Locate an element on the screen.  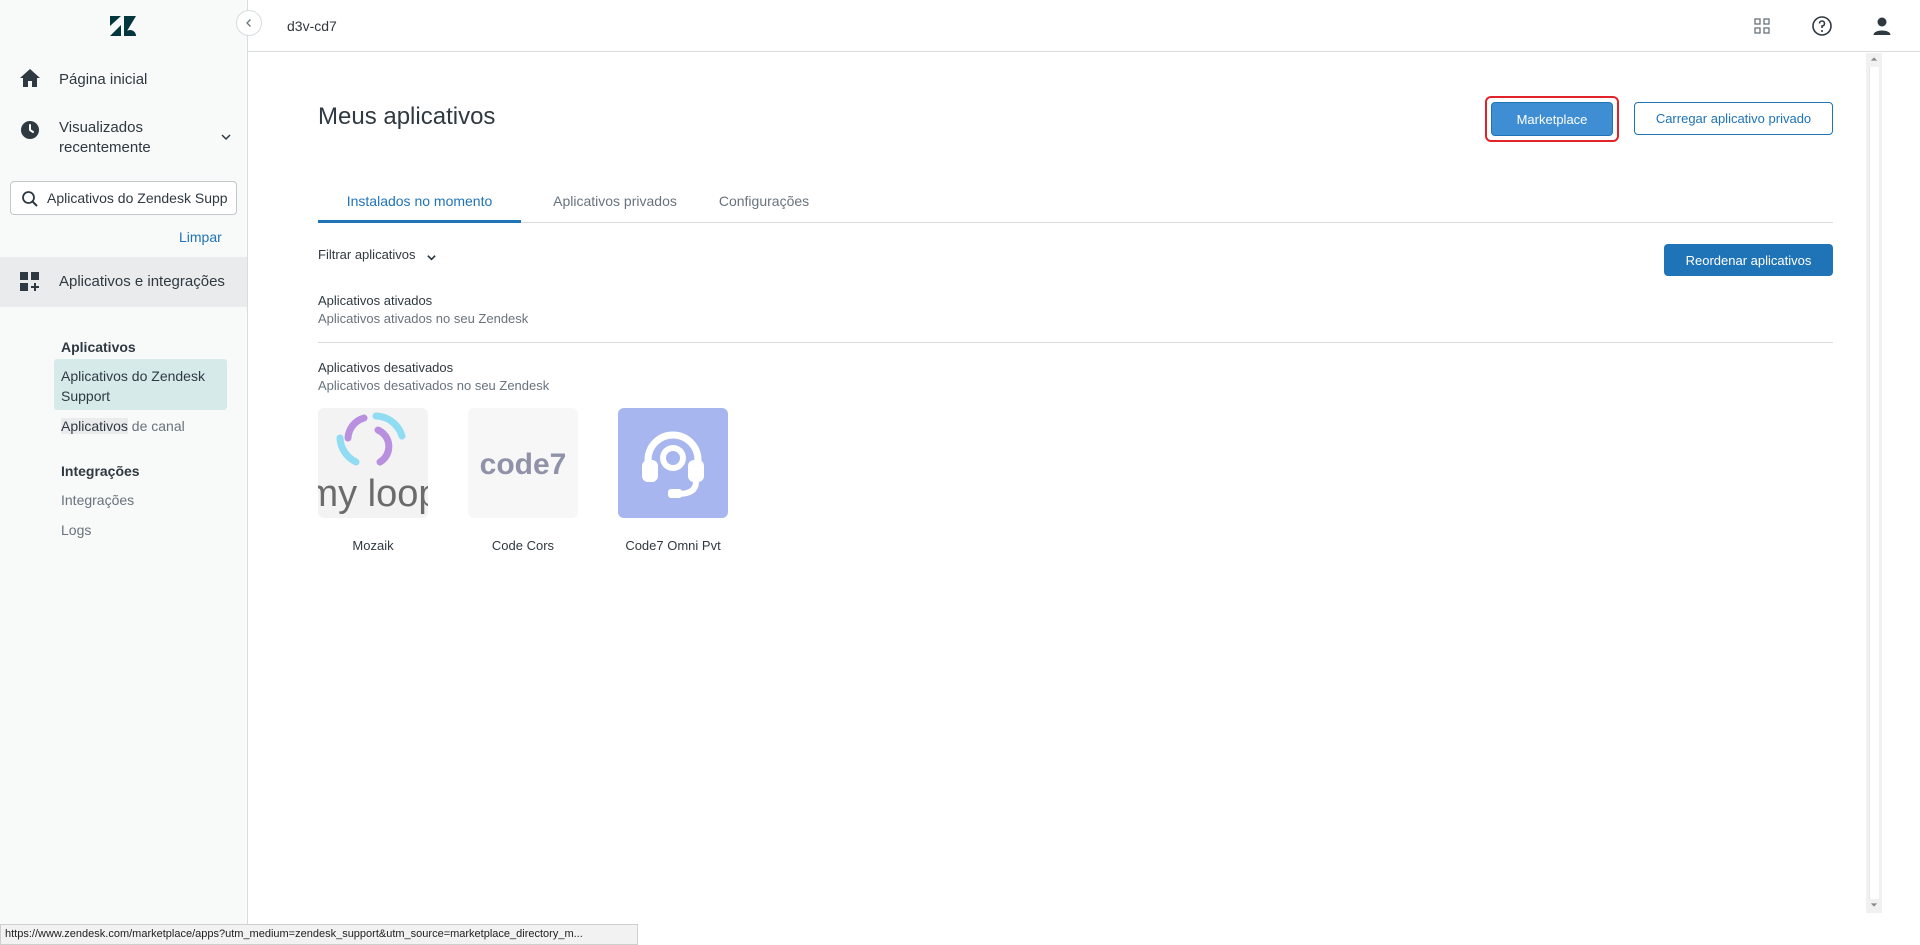
app-name: Code7 Omni Pvt is located at coordinates (673, 545).